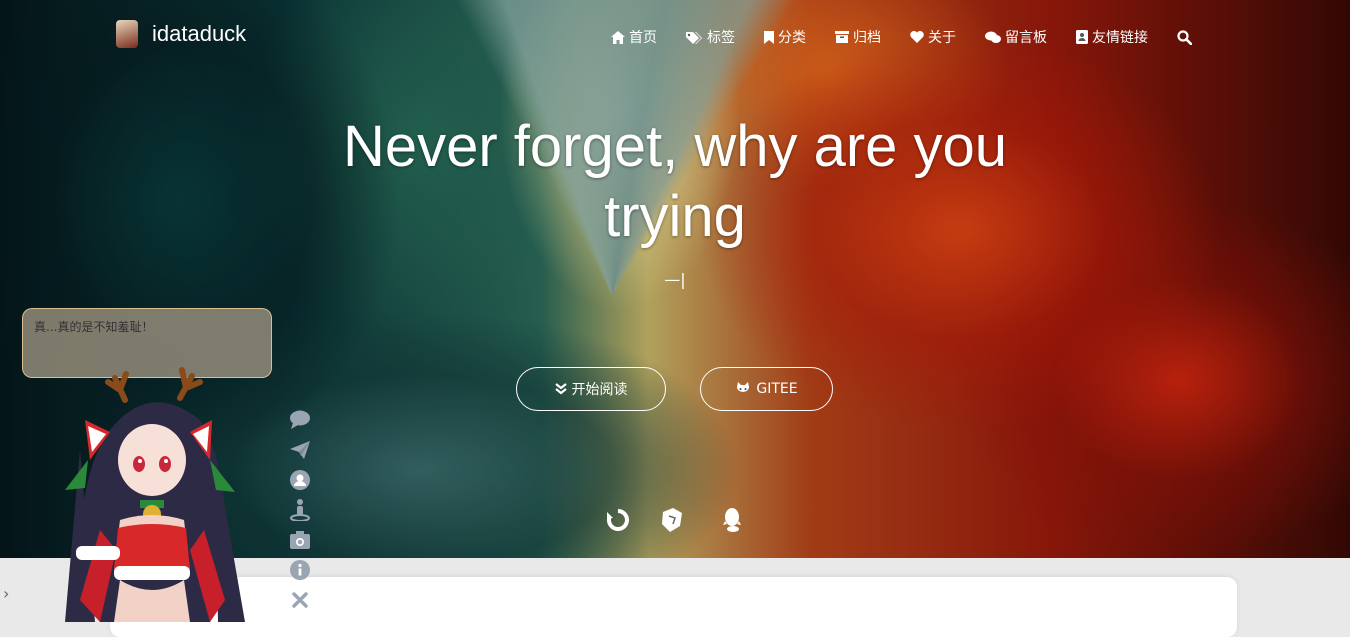  Describe the element at coordinates (766, 389) in the screenshot. I see `gitee-button: GITEE` at that location.